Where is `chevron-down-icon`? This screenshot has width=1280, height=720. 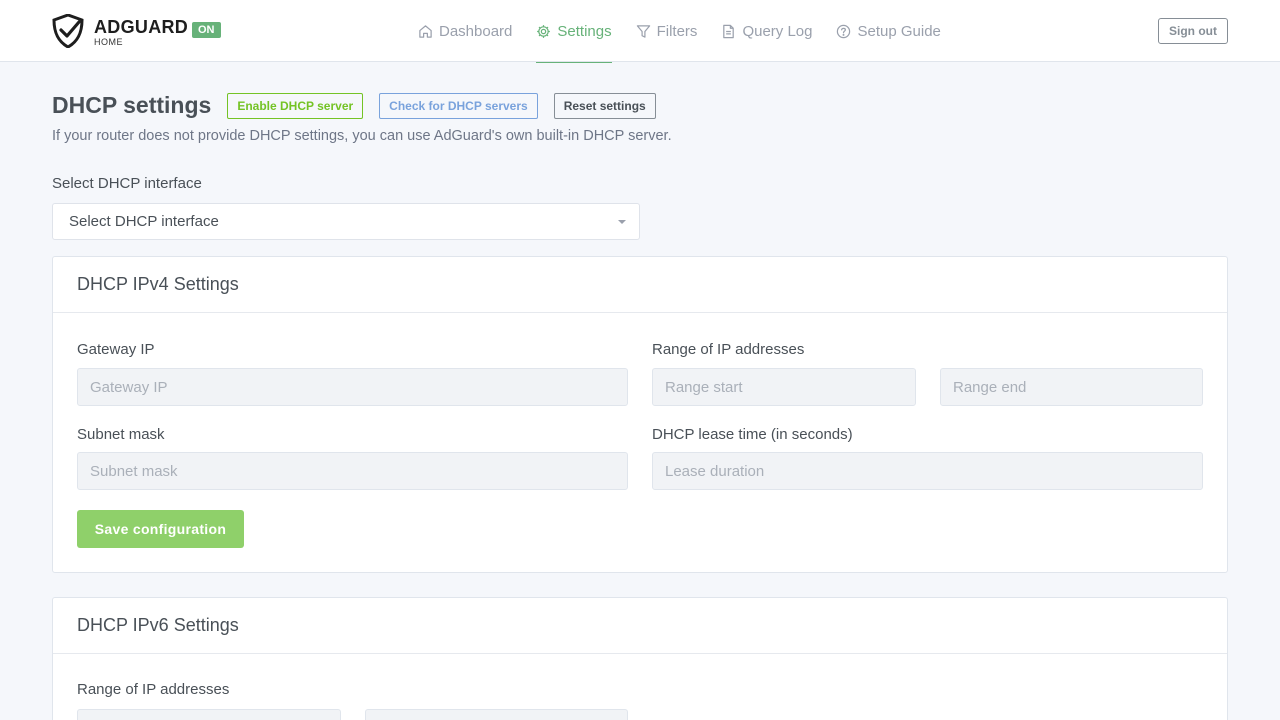
chevron-down-icon is located at coordinates (622, 222).